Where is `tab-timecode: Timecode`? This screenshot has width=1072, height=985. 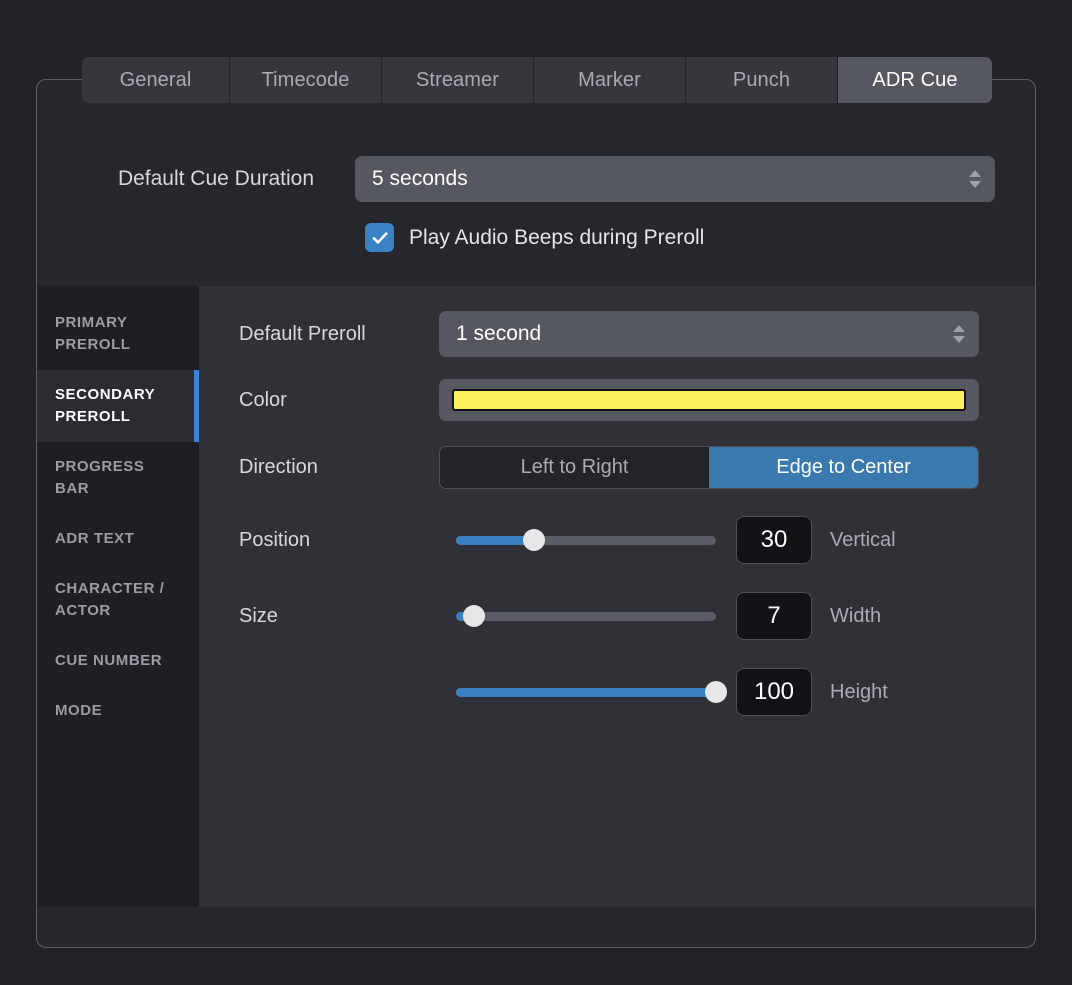
tab-timecode: Timecode is located at coordinates (306, 80).